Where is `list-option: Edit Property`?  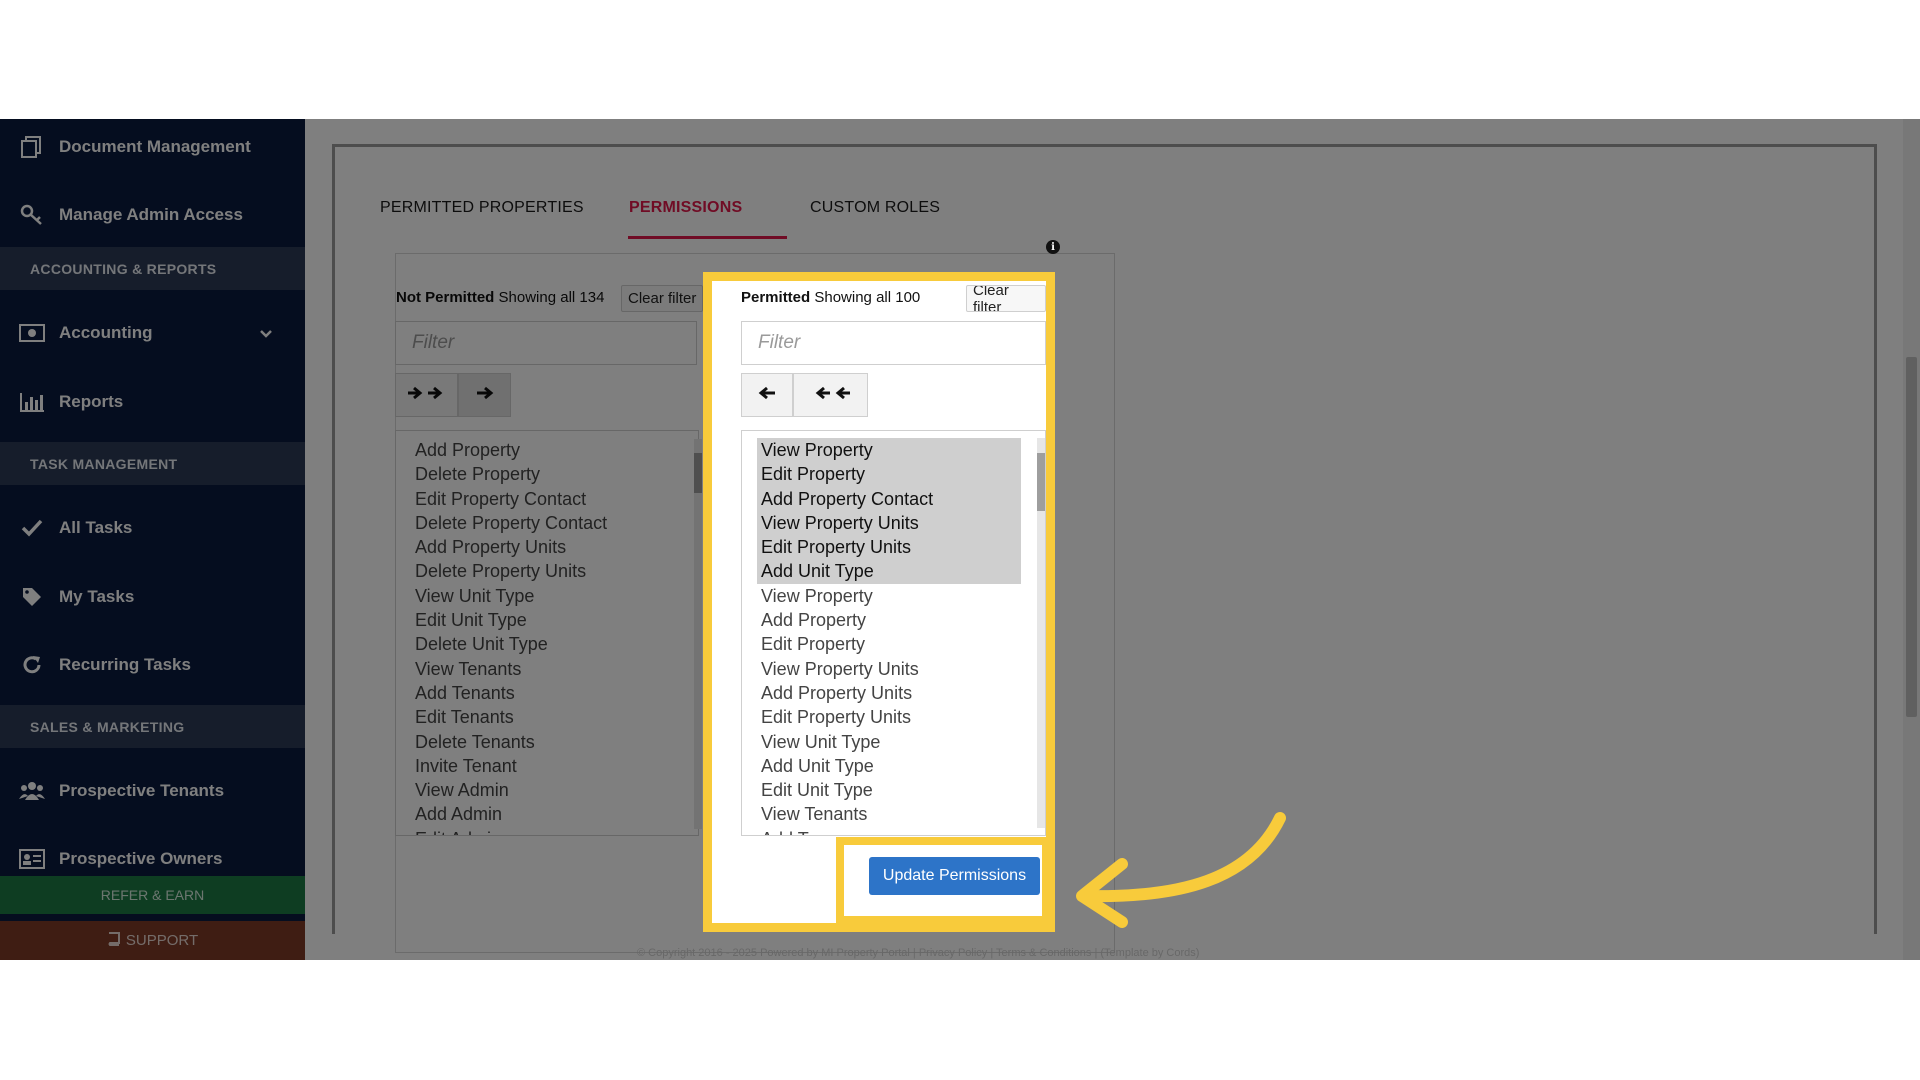
list-option: Edit Property is located at coordinates (893, 644).